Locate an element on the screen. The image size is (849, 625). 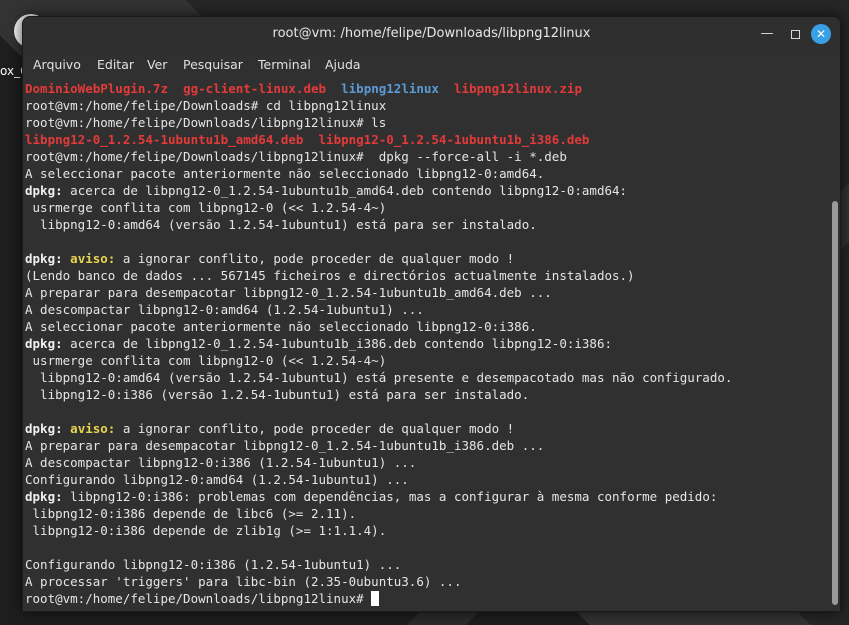
terminal-text: gg-client-linux.deb is located at coordinates (255, 88).